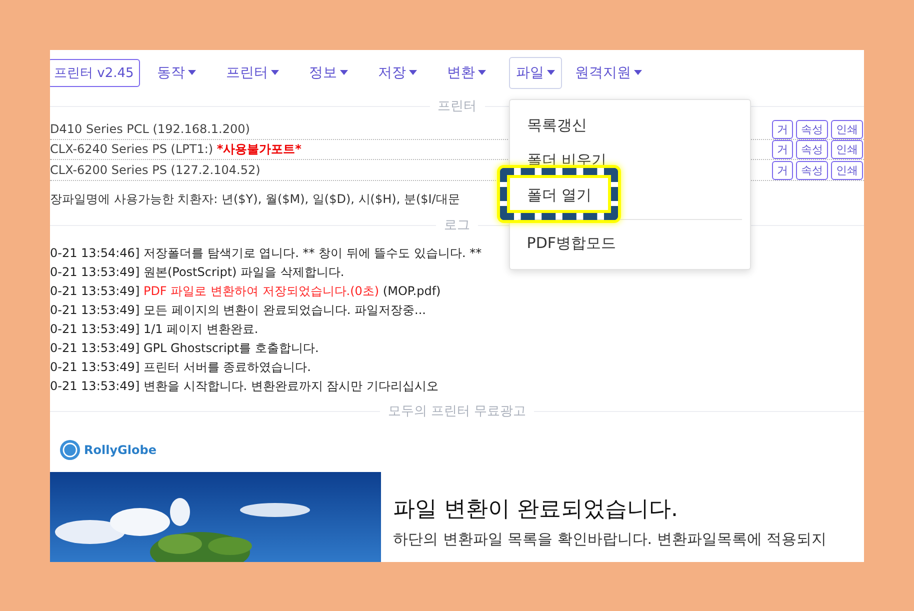  What do you see at coordinates (255, 199) in the screenshot?
I see `substitution-note: 장파일명에 사용가능한 치환자: 년($Y), 월($M), 일($D), 시($H), 분($I/대문` at bounding box center [255, 199].